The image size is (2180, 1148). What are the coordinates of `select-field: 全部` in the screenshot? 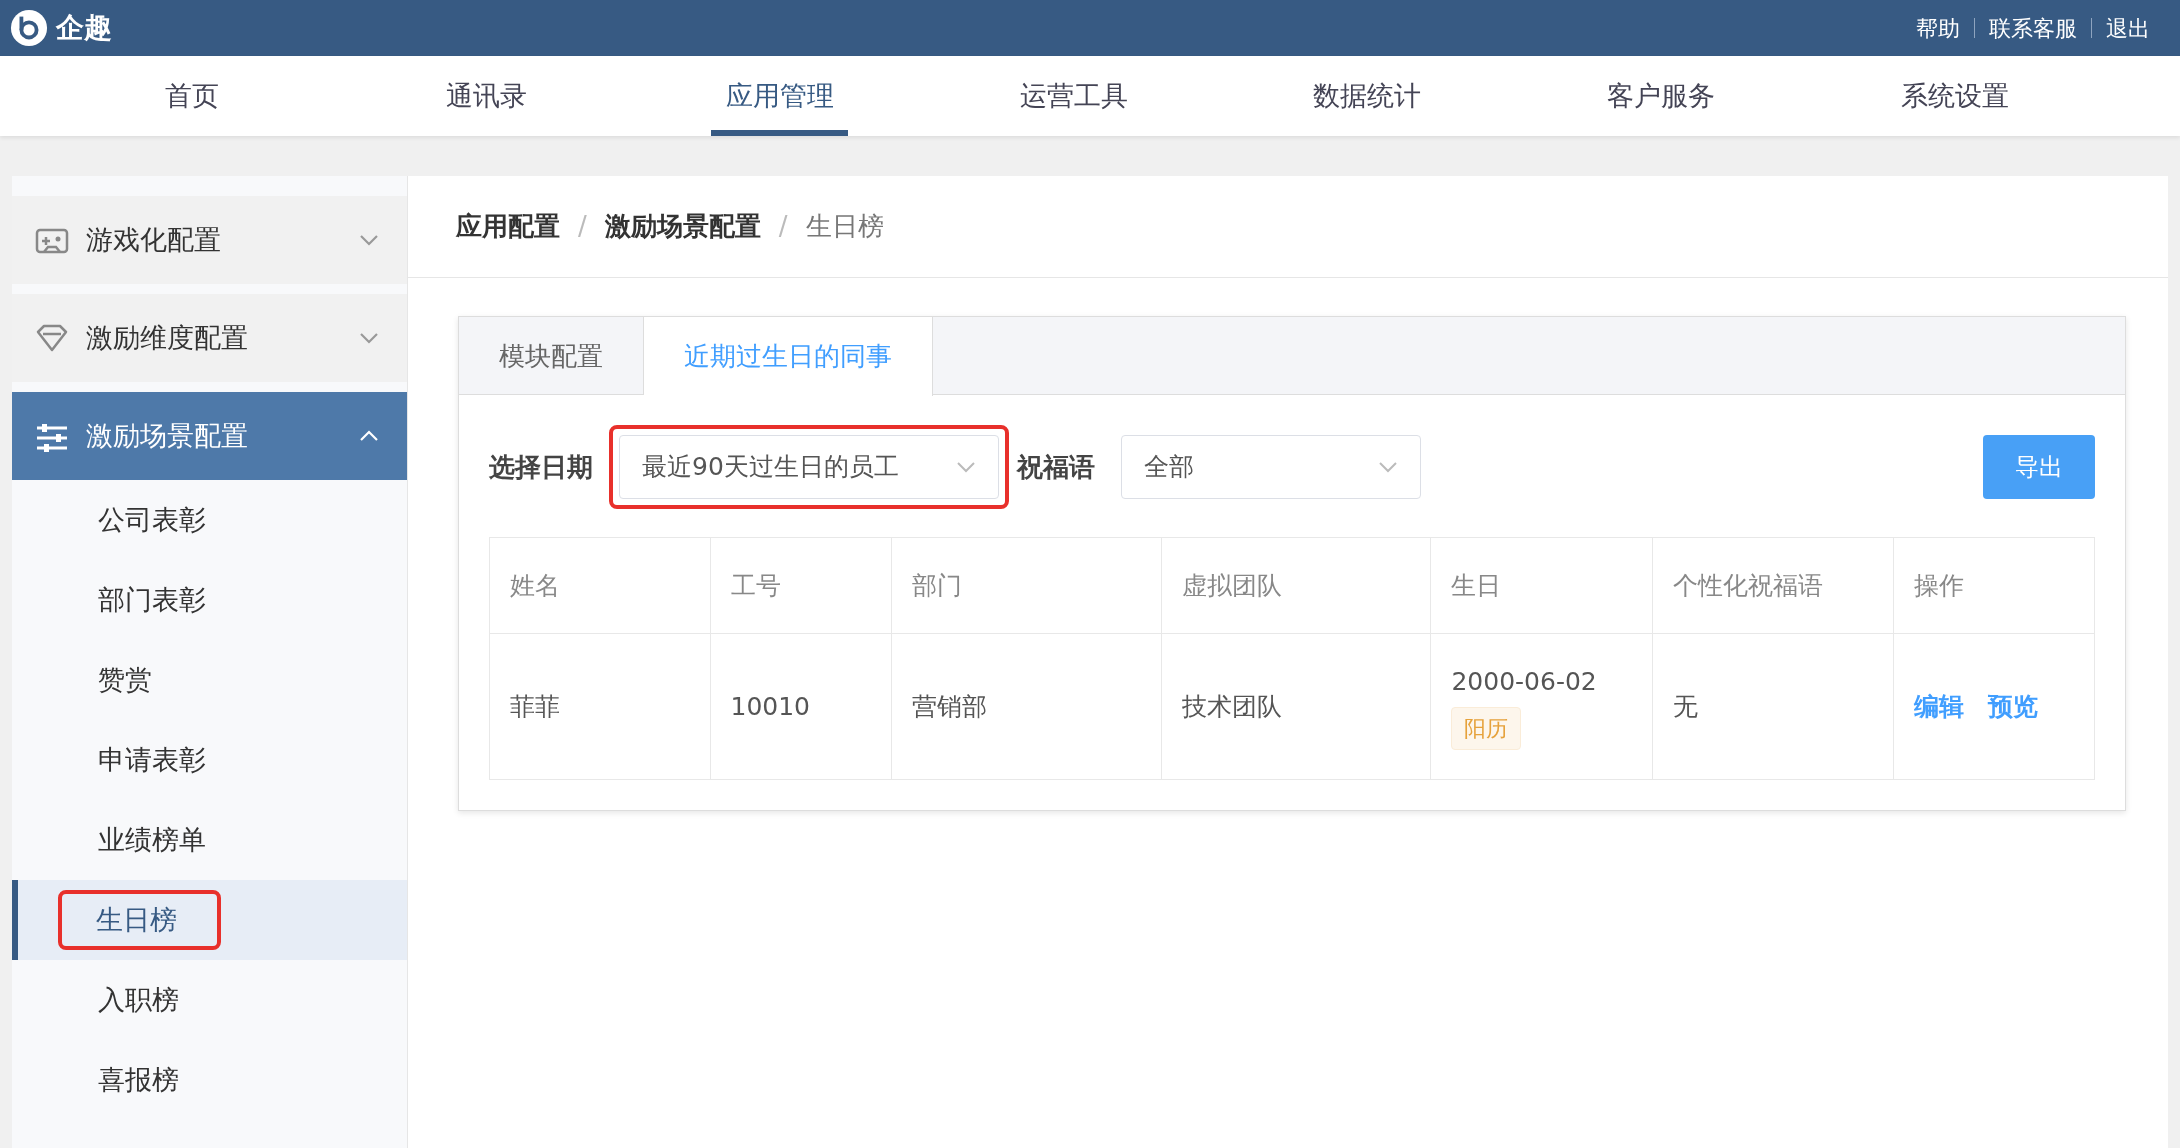 It's located at (1271, 467).